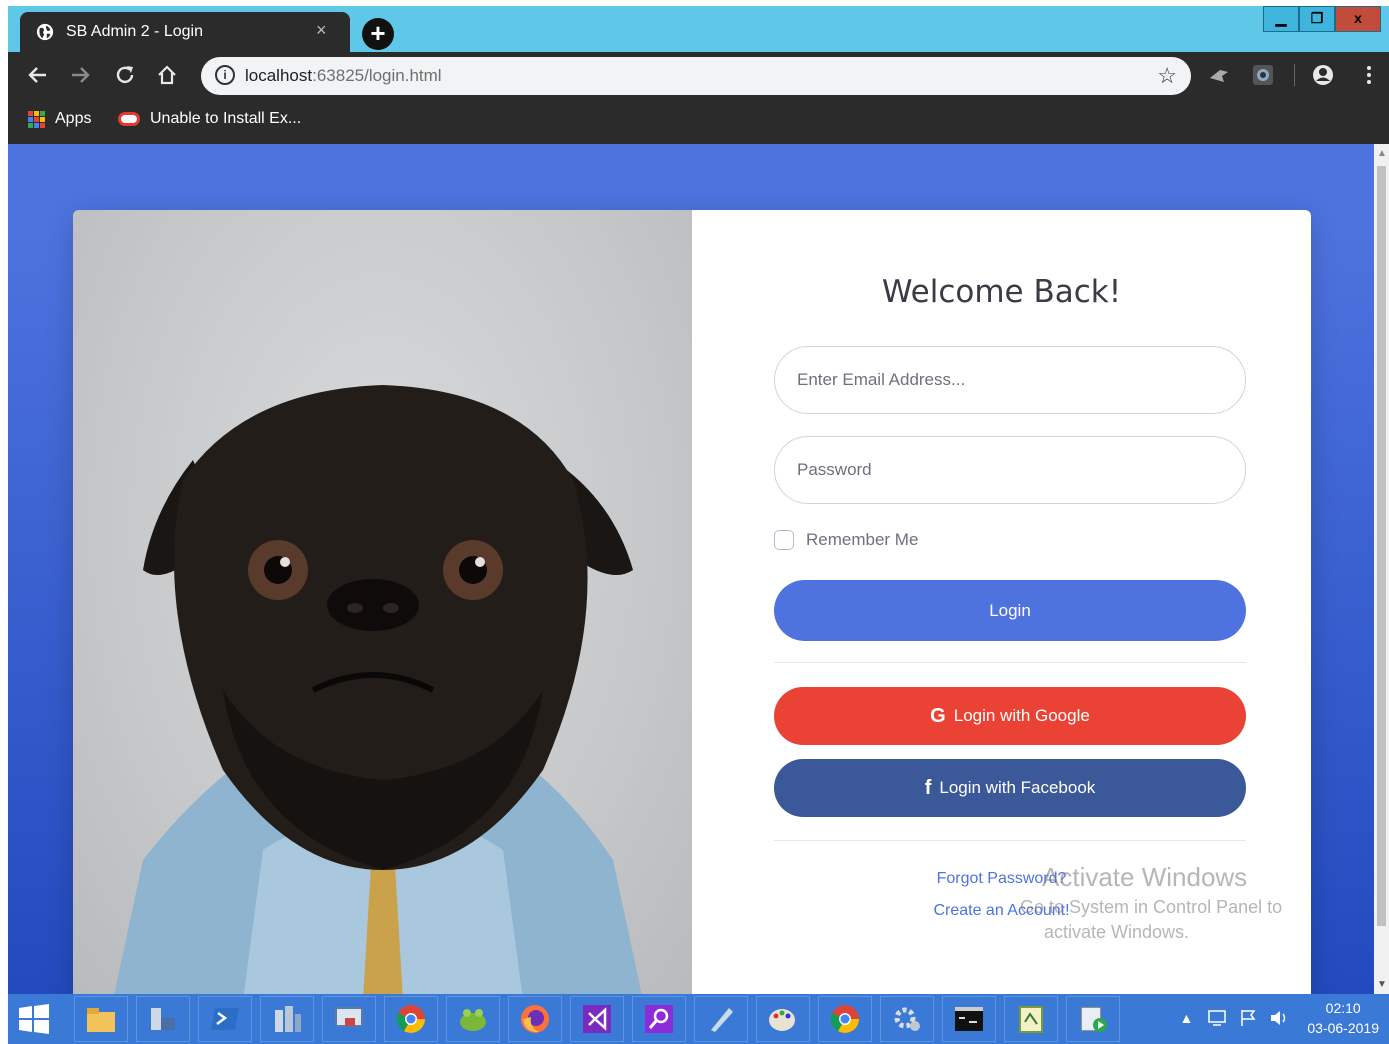 The width and height of the screenshot is (1389, 1044). I want to click on scroll-thumb, so click(1381, 546).